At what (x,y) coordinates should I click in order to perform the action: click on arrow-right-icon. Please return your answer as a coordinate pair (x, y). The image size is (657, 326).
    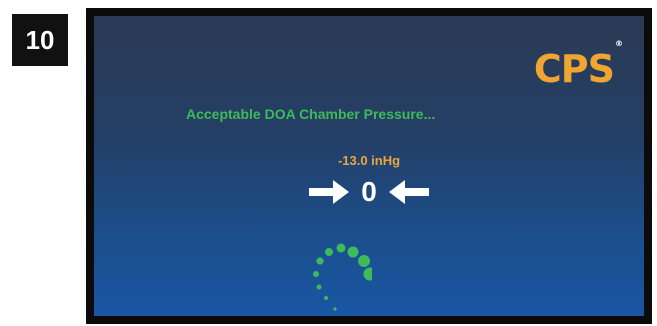
    Looking at the image, I should click on (329, 192).